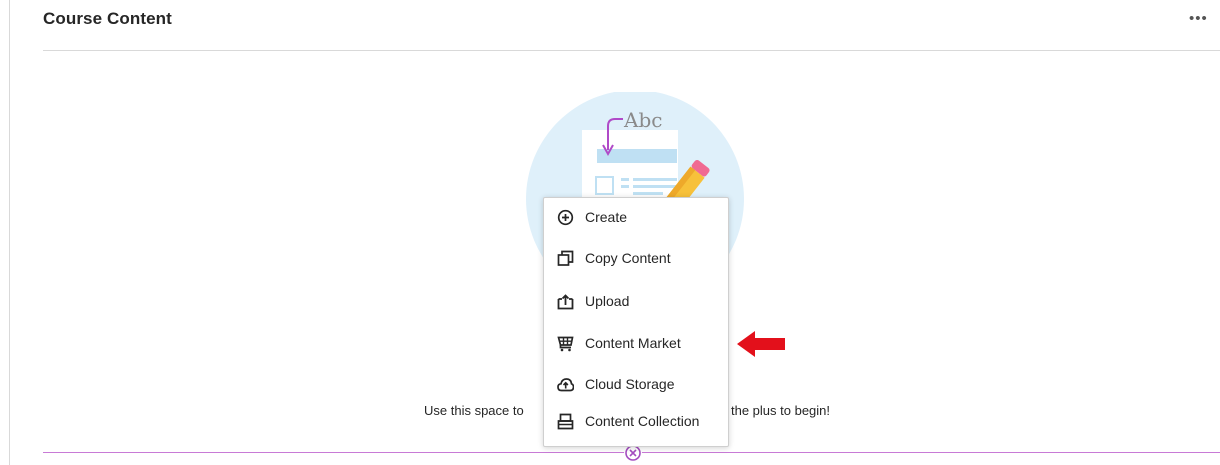 This screenshot has height=465, width=1220. What do you see at coordinates (642, 421) in the screenshot?
I see `menu-item-label: Content Collection` at bounding box center [642, 421].